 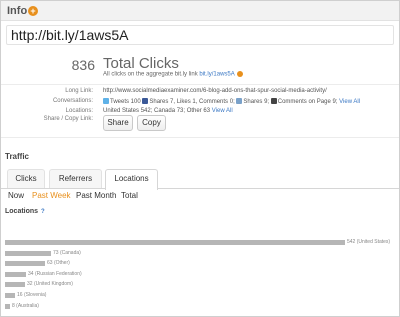 What do you see at coordinates (369, 242) in the screenshot?
I see `location-bar-label: 542 (United States)` at bounding box center [369, 242].